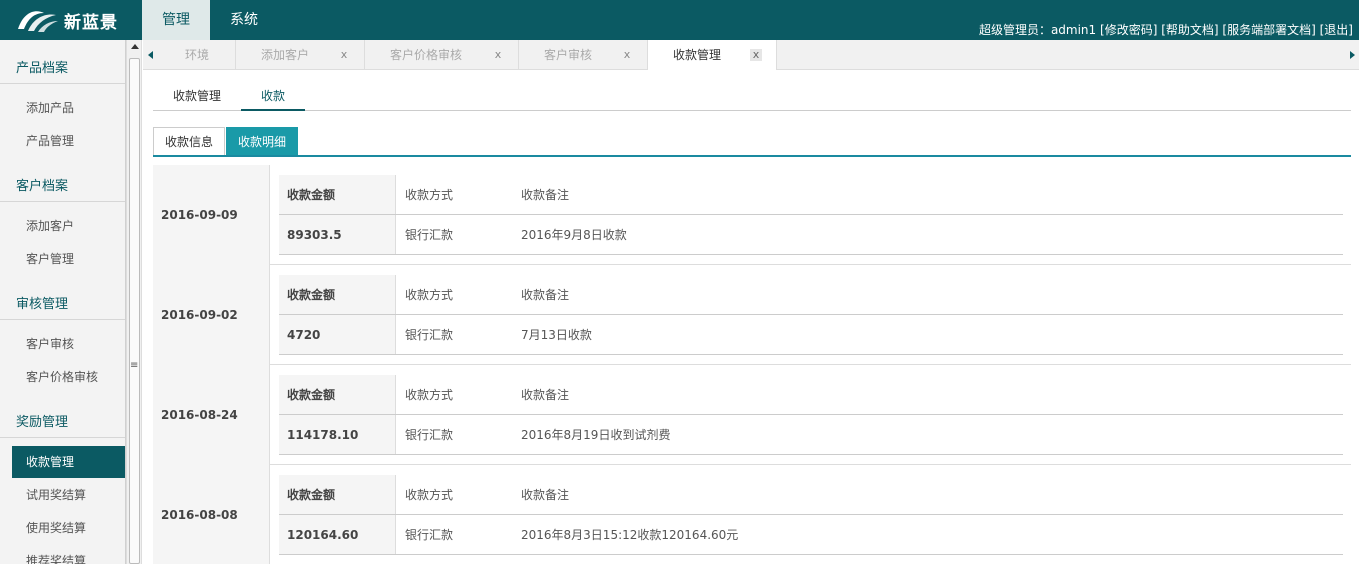 The width and height of the screenshot is (1359, 564). I want to click on sidebar-item-usage-reward: 使用奖结算, so click(68, 528).